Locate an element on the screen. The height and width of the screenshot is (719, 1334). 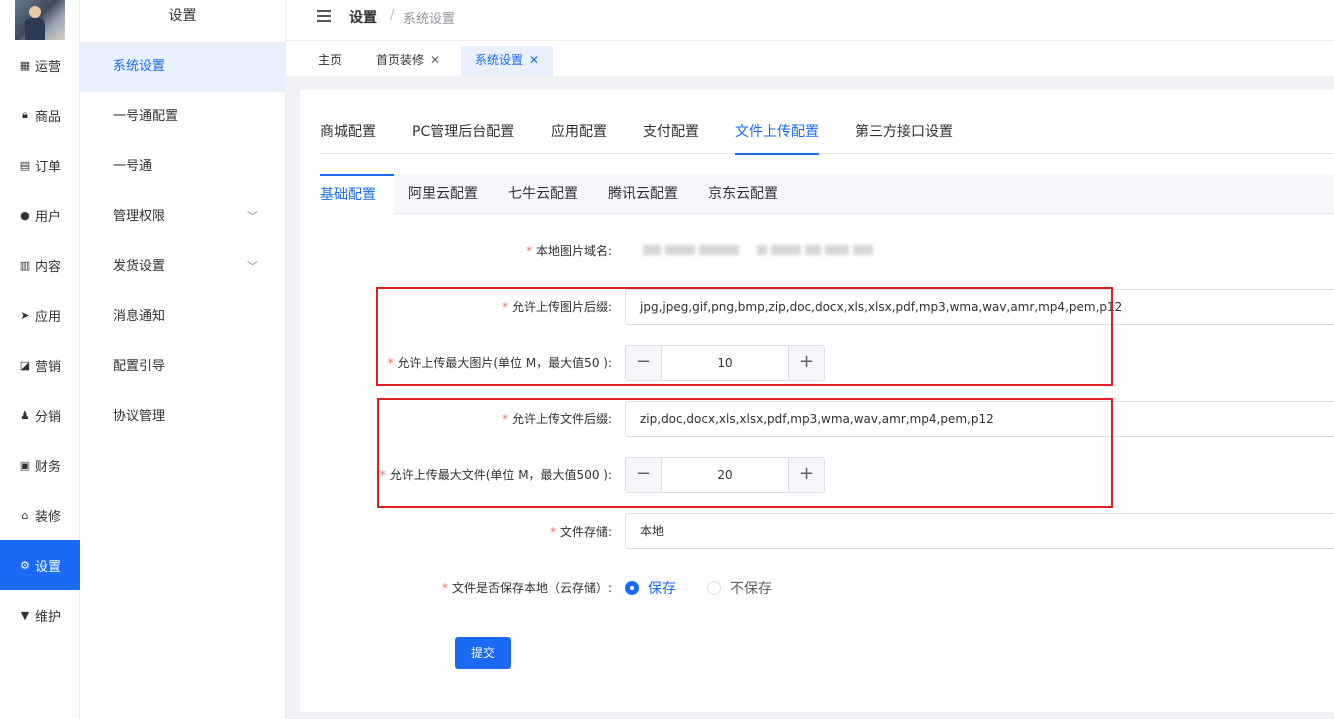
local-domain-field is located at coordinates (979, 251).